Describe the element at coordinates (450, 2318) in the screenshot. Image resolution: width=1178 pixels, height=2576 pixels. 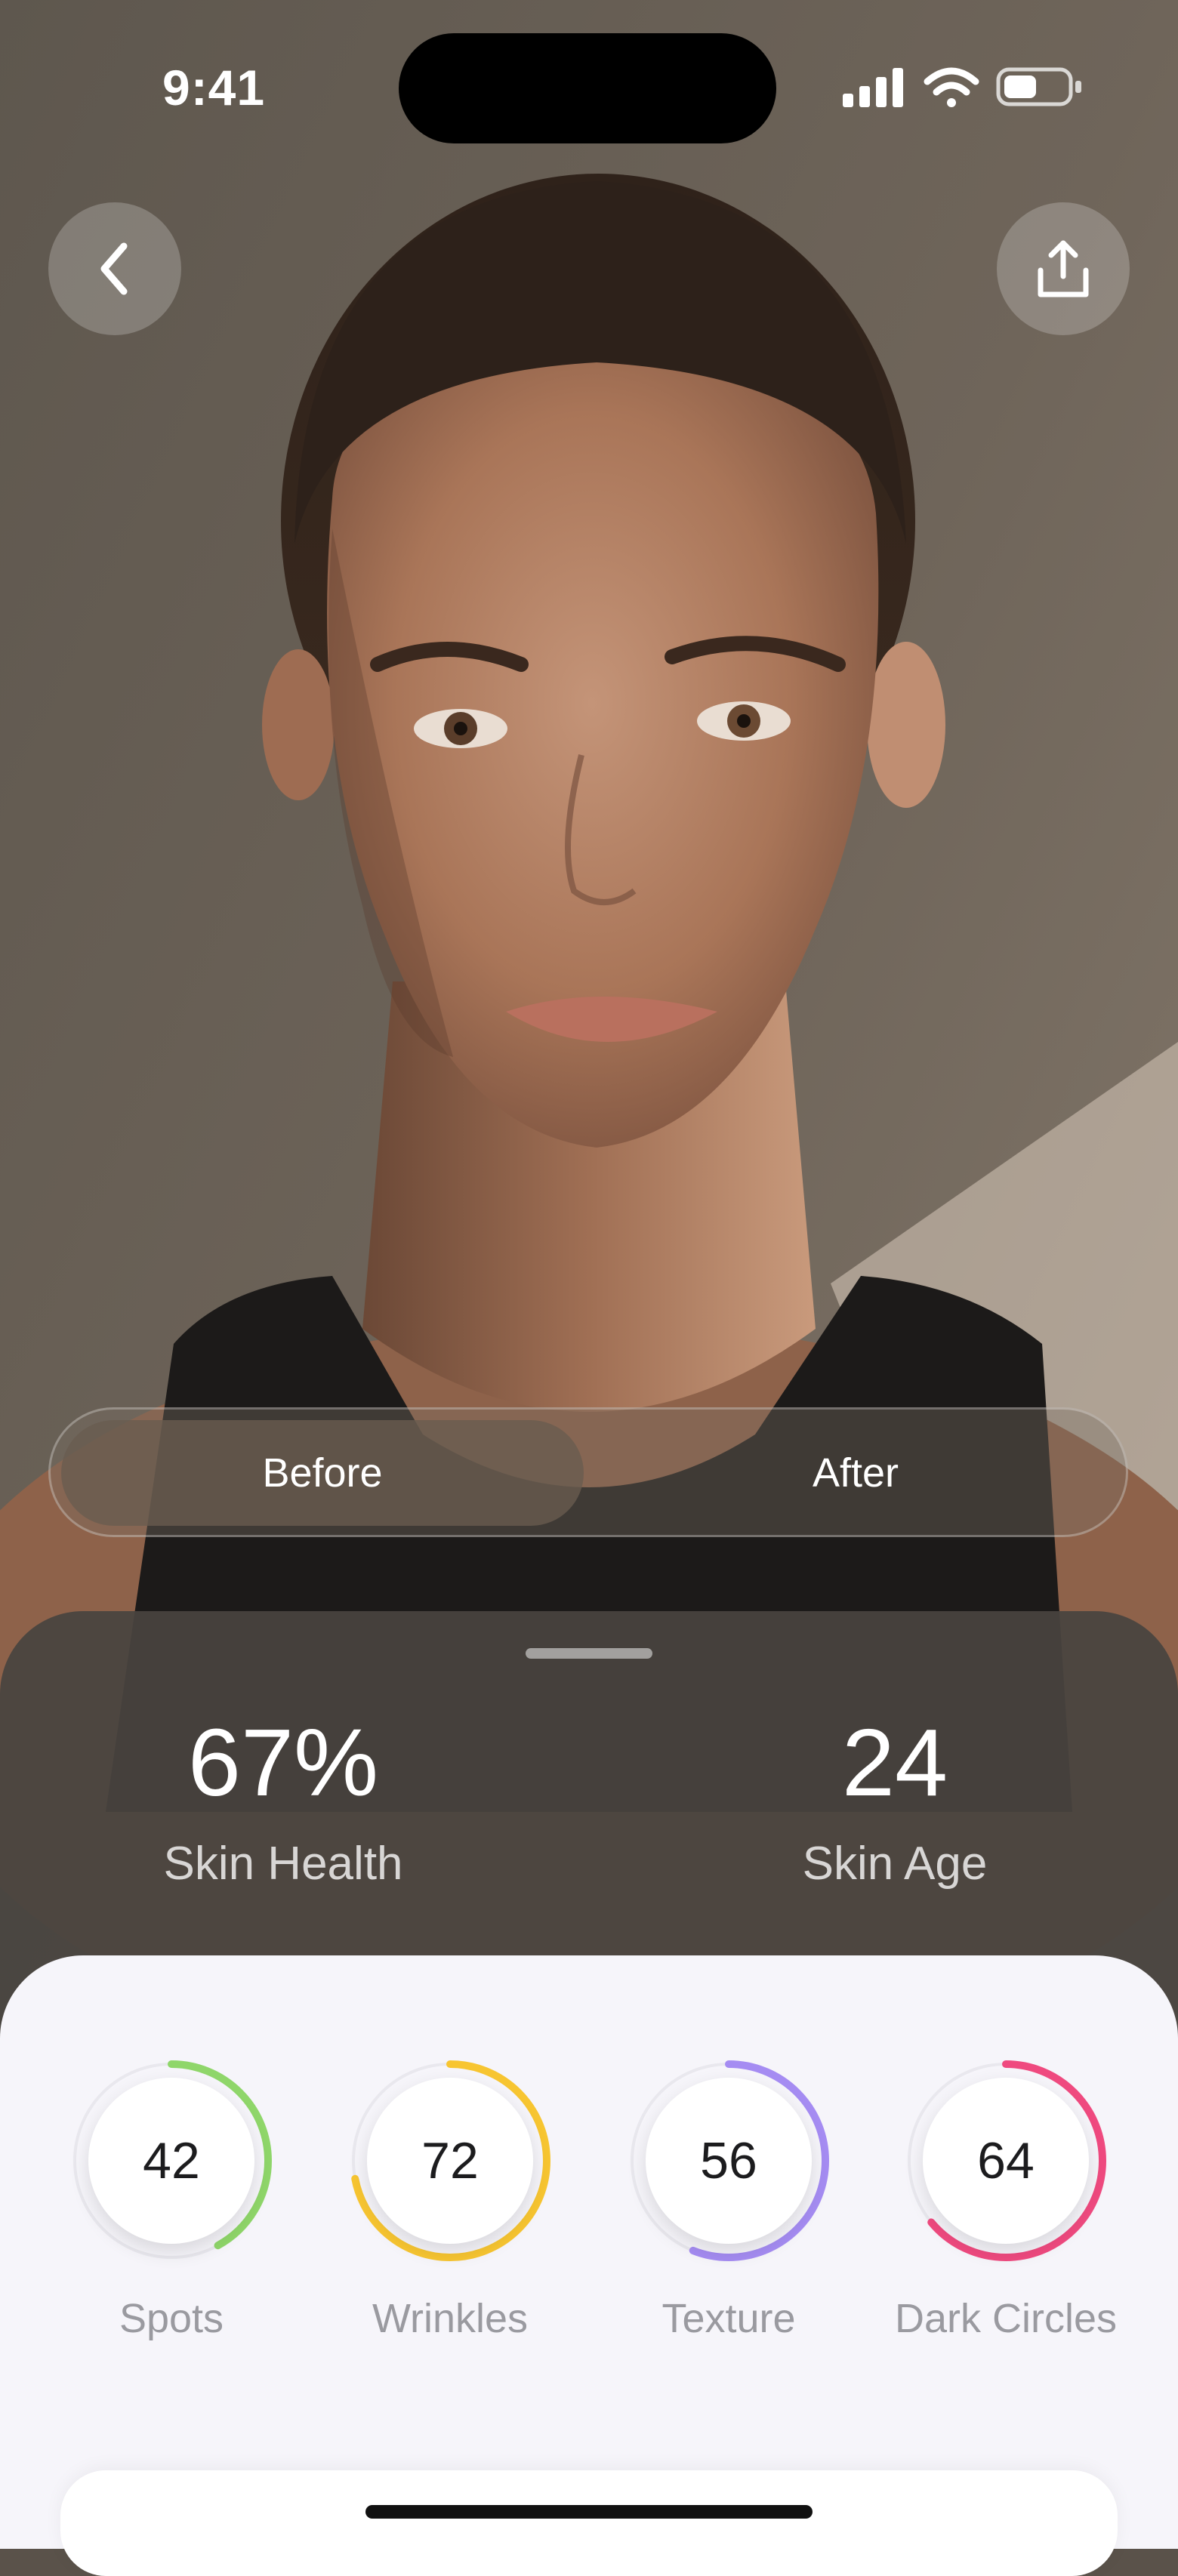
I see `metric-label: Wrinkles` at that location.